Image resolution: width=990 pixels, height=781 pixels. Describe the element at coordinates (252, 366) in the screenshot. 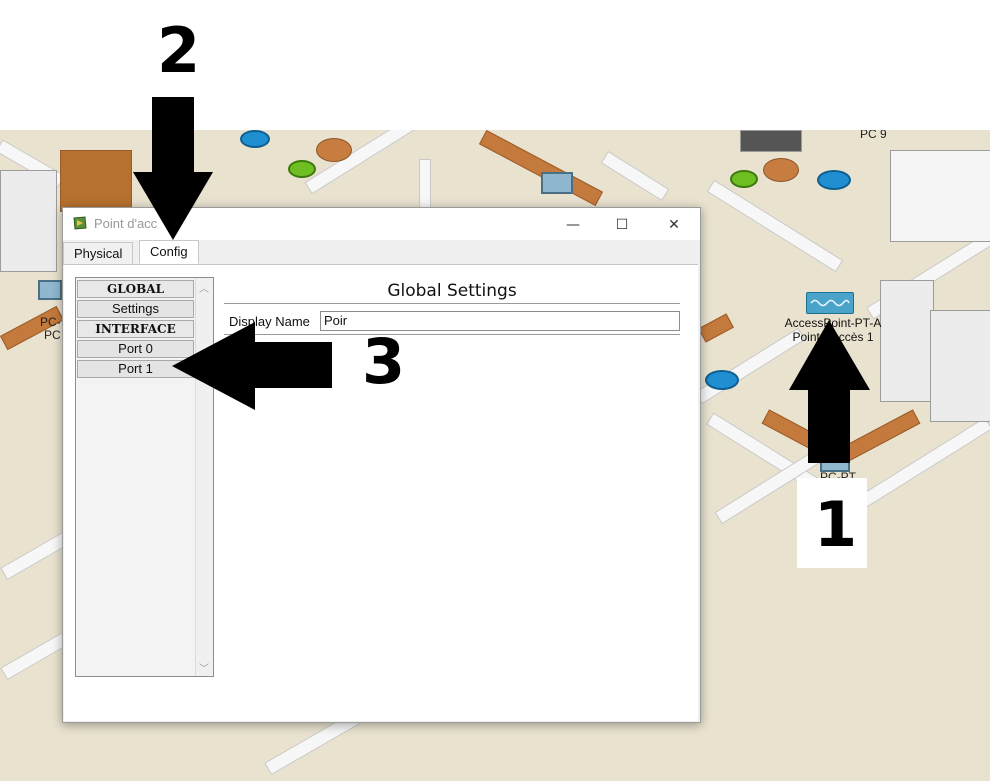

I see `arrow-left-icon` at that location.